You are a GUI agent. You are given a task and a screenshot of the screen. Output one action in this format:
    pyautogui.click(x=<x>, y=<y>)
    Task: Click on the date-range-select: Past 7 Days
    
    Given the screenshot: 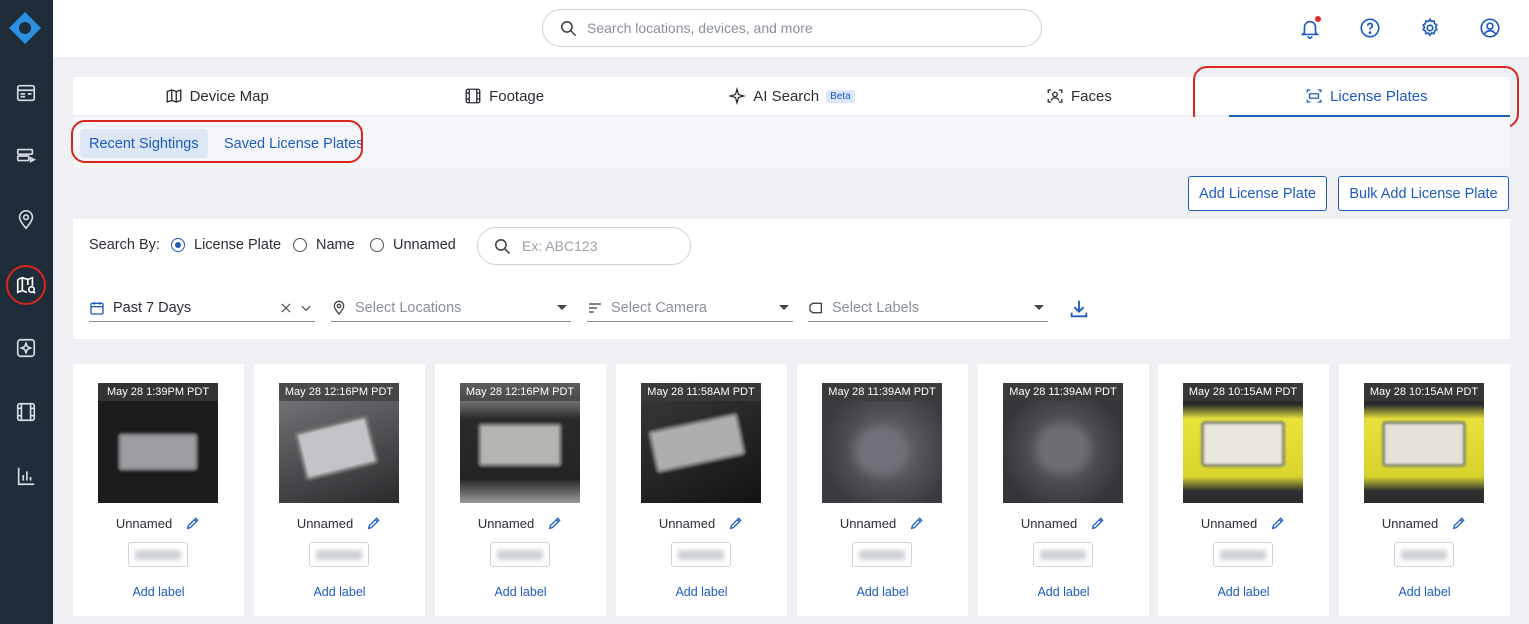 What is the action you would take?
    pyautogui.click(x=202, y=308)
    